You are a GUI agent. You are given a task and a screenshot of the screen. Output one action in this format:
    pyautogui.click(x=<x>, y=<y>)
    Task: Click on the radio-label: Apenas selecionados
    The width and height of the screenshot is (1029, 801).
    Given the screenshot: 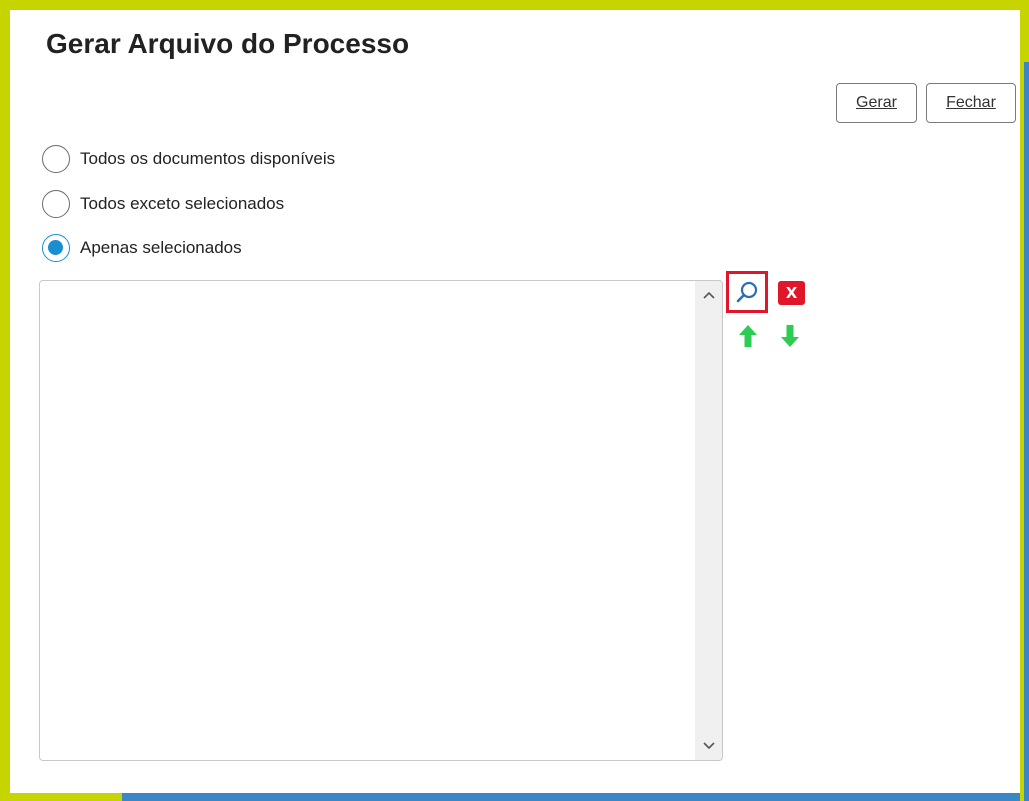 What is the action you would take?
    pyautogui.click(x=161, y=247)
    